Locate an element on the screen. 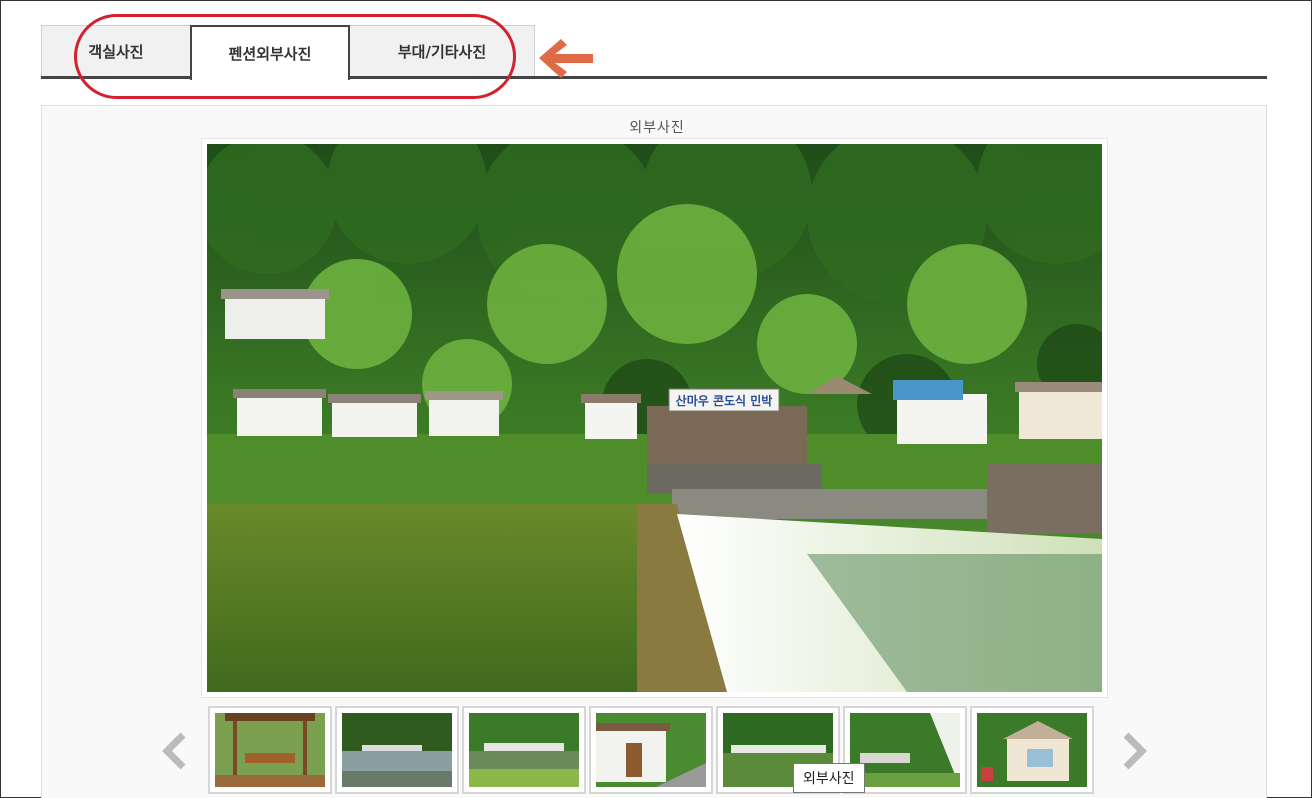  chevron-left-icon is located at coordinates (175, 751).